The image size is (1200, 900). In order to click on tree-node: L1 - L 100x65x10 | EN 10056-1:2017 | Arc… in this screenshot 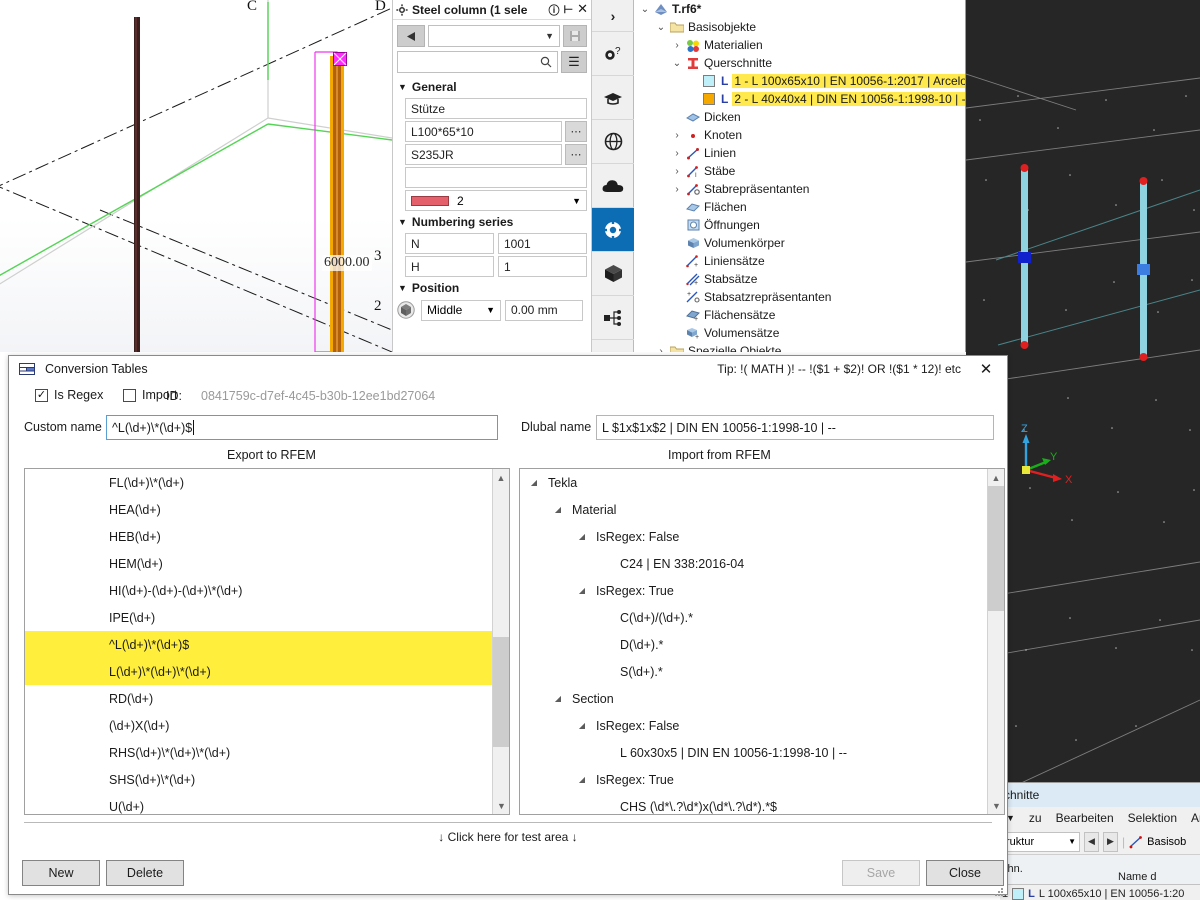, I will do `click(799, 81)`.